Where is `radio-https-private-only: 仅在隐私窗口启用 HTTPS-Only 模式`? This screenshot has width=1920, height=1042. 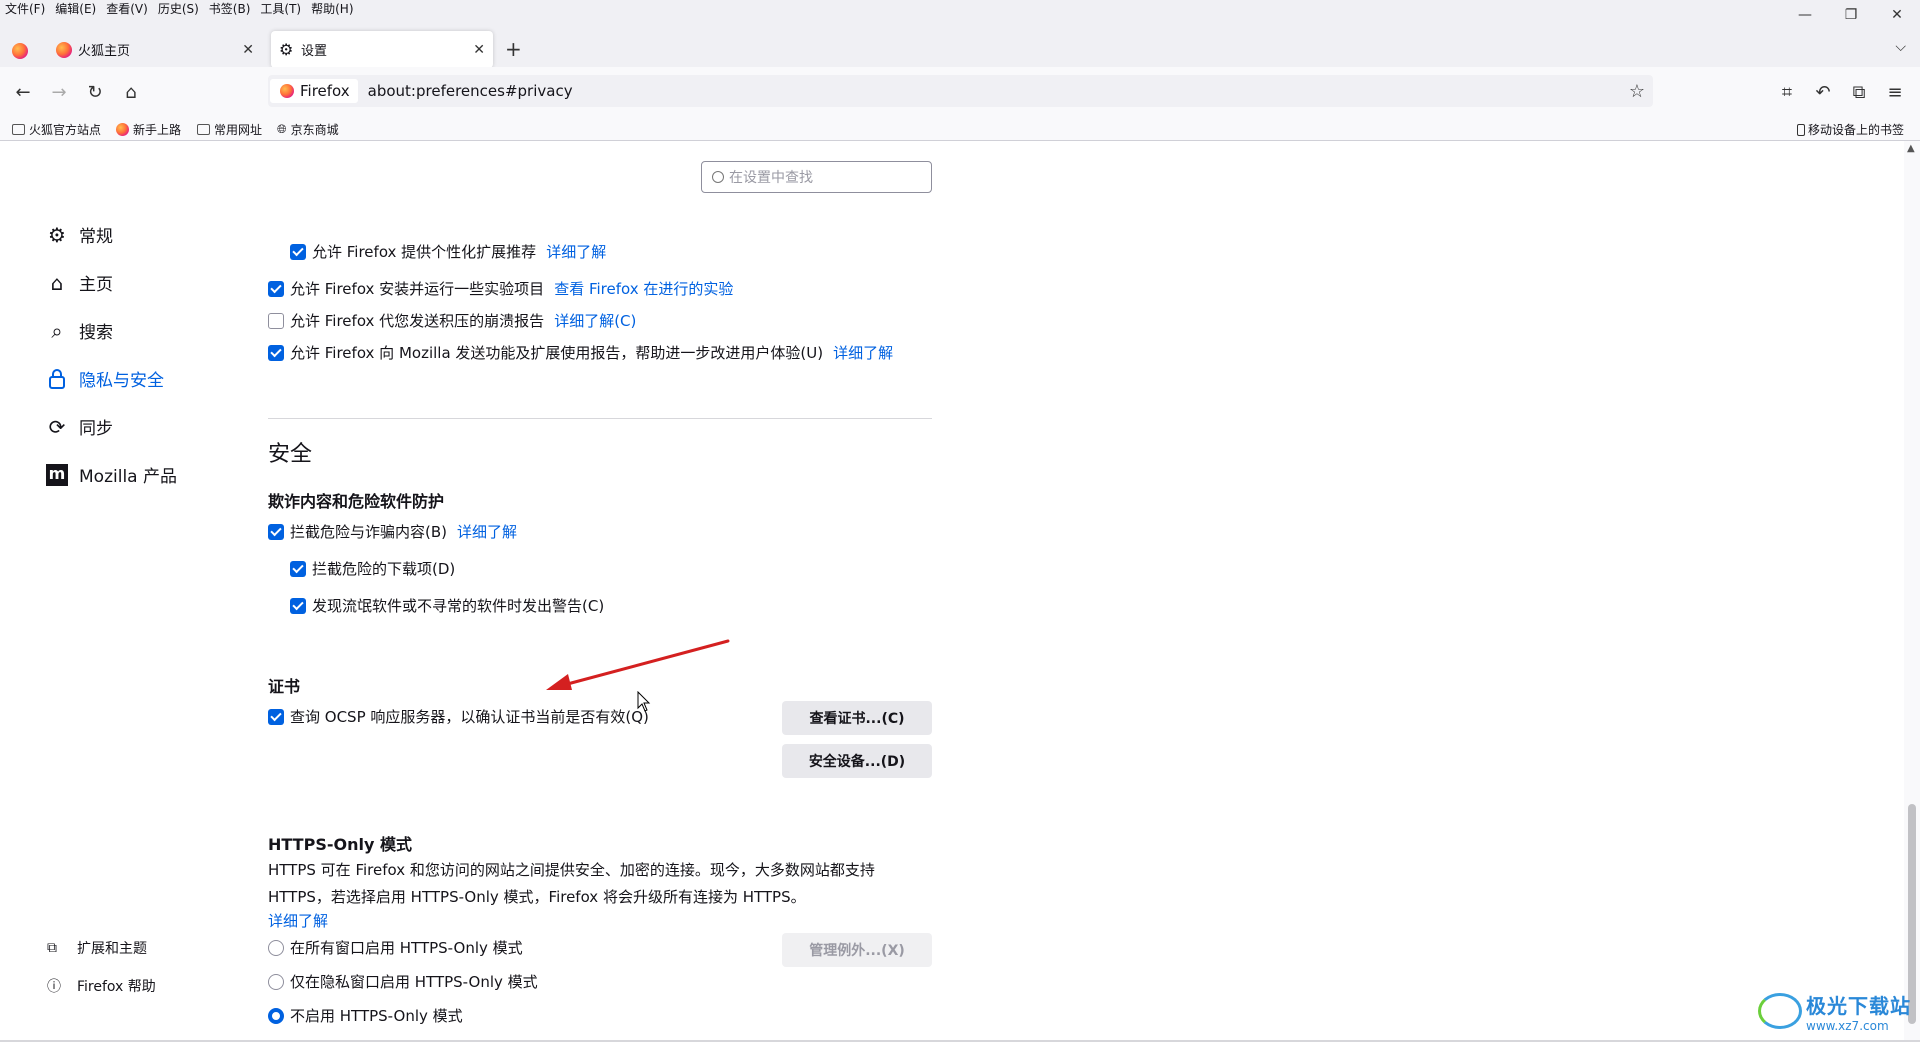
radio-https-private-only: 仅在隐私窗口启用 HTTPS-Only 模式 is located at coordinates (403, 981).